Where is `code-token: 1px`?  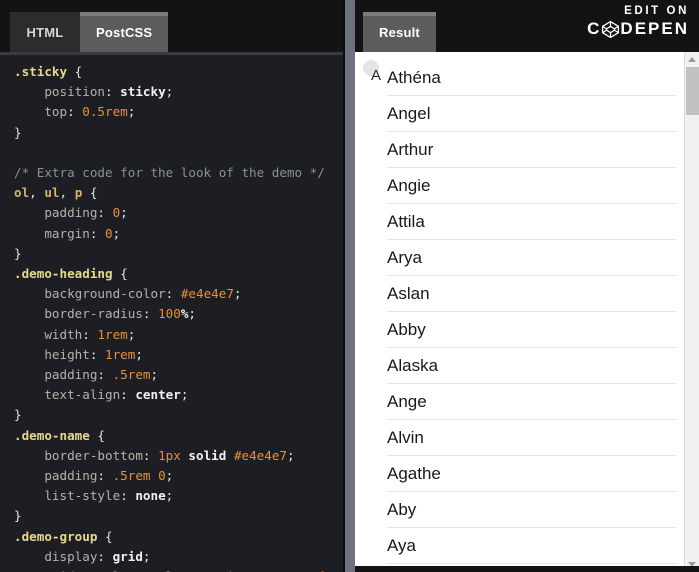
code-token: 1px is located at coordinates (169, 455).